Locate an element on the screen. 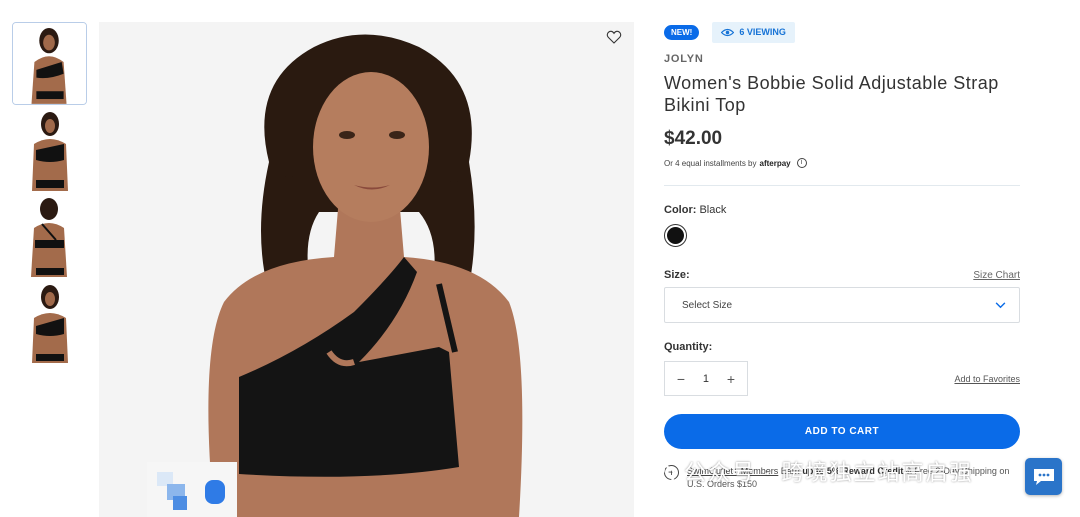  new-badge: NEW! is located at coordinates (682, 32).